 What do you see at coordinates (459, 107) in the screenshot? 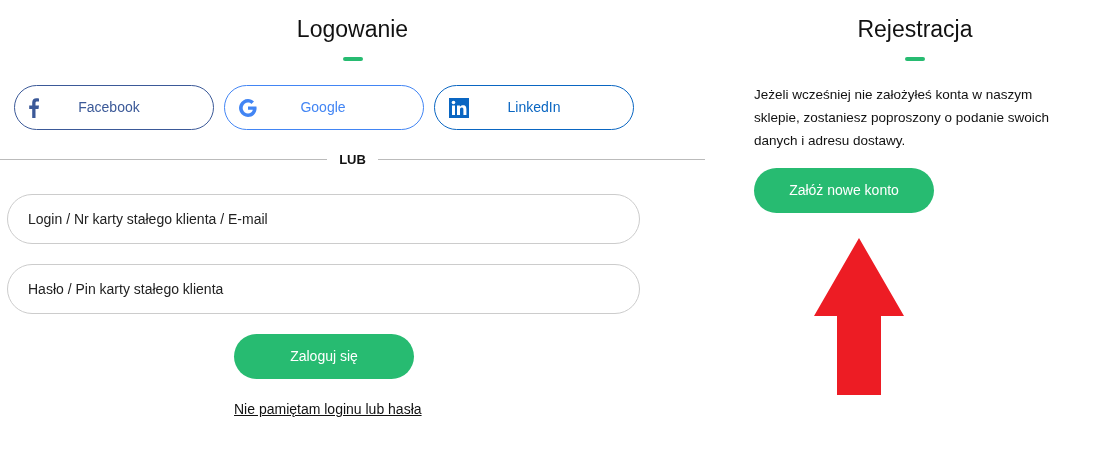
I see `linkedin-icon` at bounding box center [459, 107].